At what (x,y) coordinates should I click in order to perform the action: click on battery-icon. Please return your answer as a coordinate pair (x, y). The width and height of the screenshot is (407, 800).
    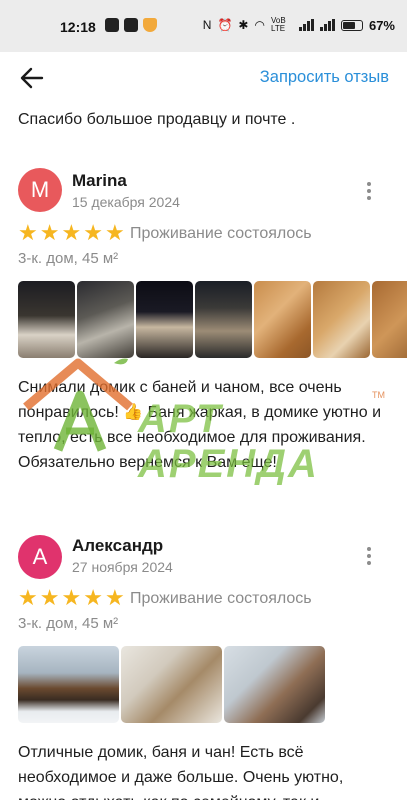
    Looking at the image, I should click on (351, 25).